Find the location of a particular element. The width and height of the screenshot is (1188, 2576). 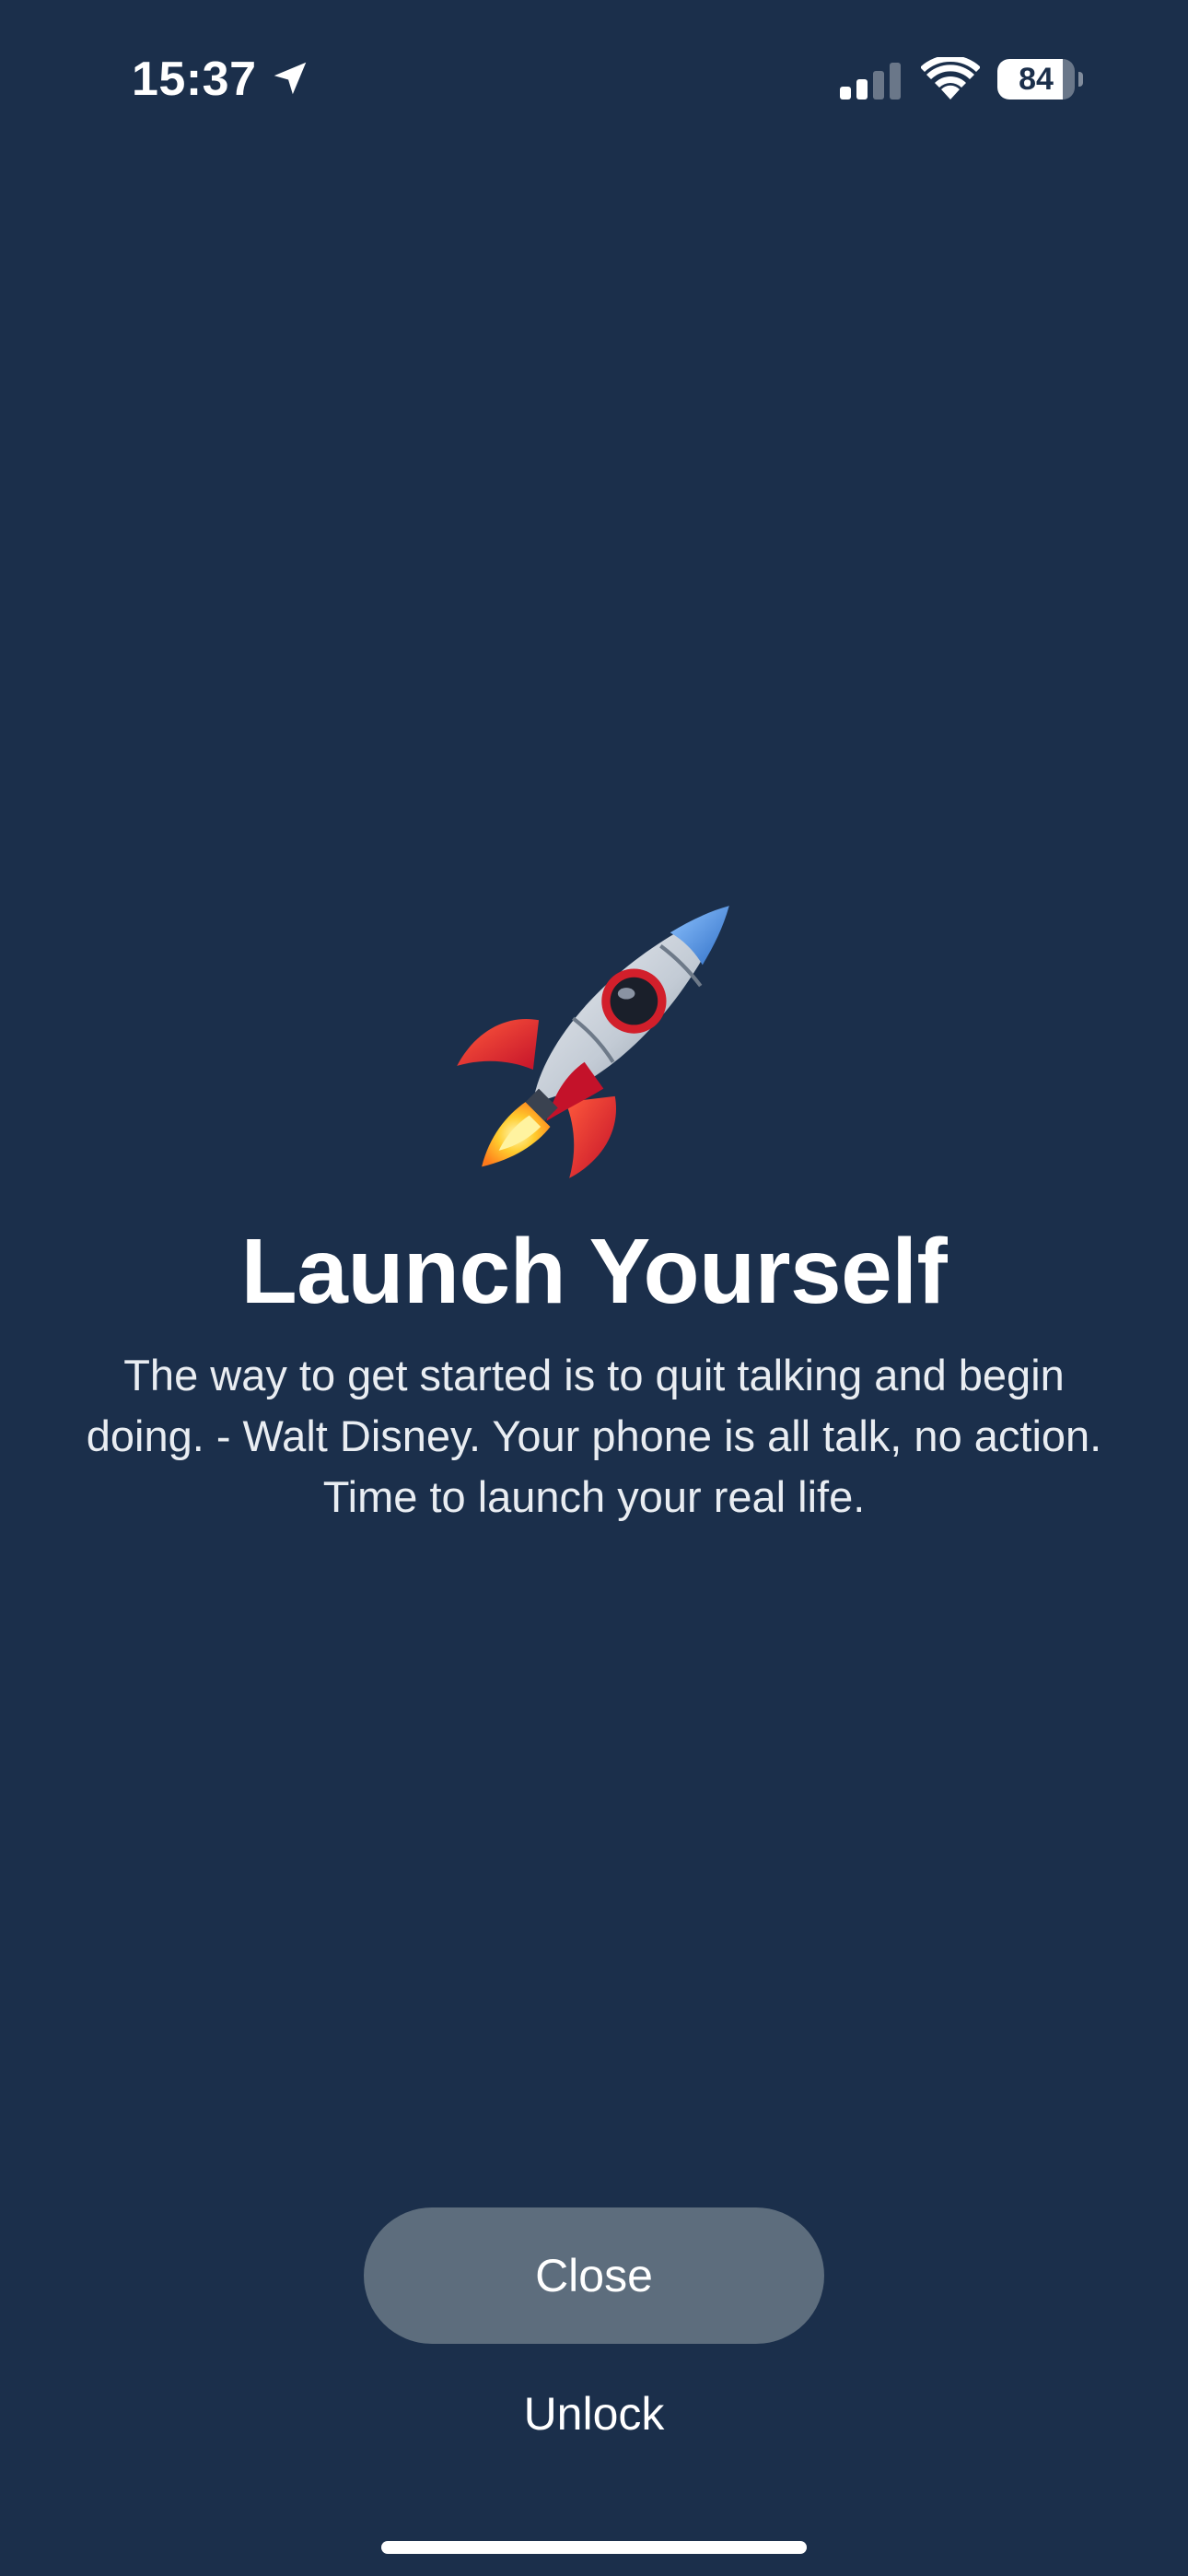

cellular-signal-icon is located at coordinates (870, 81).